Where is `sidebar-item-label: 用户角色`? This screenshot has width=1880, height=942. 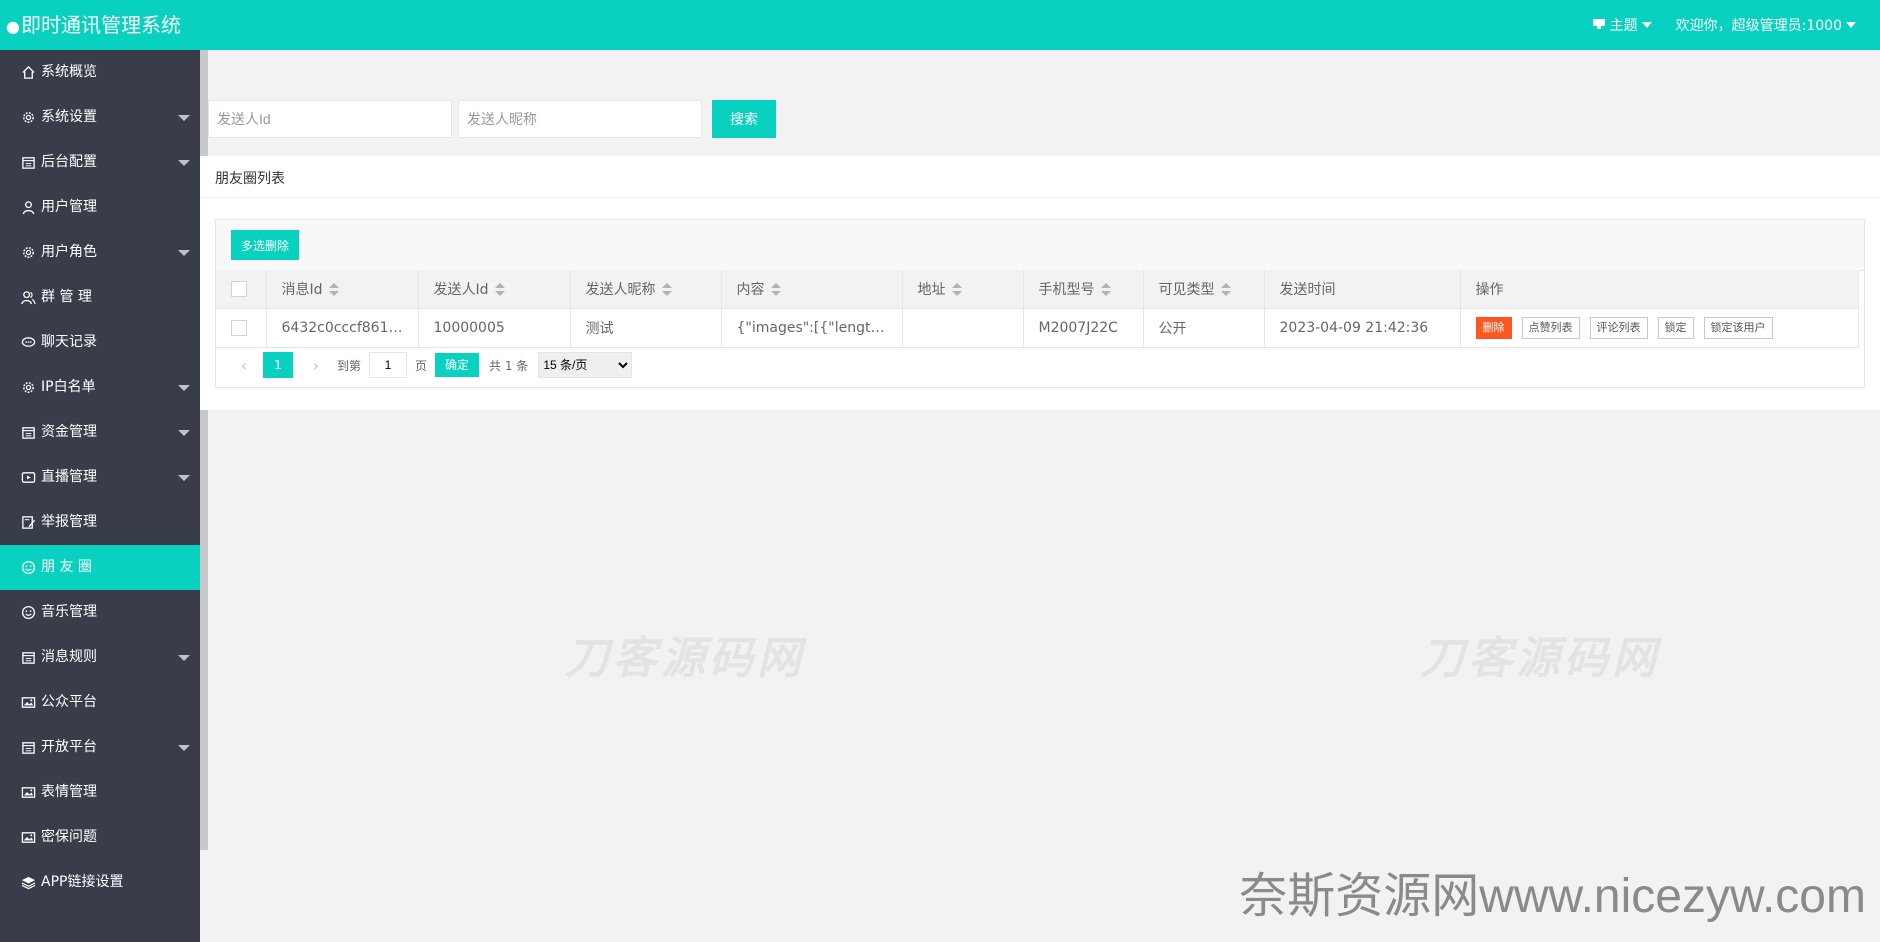
sidebar-item-label: 用户角色 is located at coordinates (69, 252).